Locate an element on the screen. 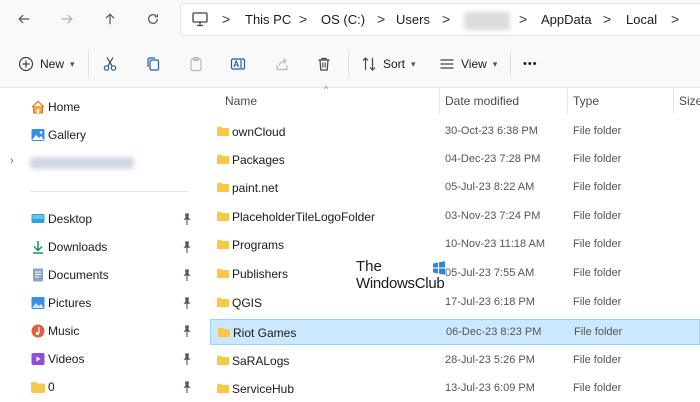  sidebar-item-folder-0: 0 is located at coordinates (99, 387).